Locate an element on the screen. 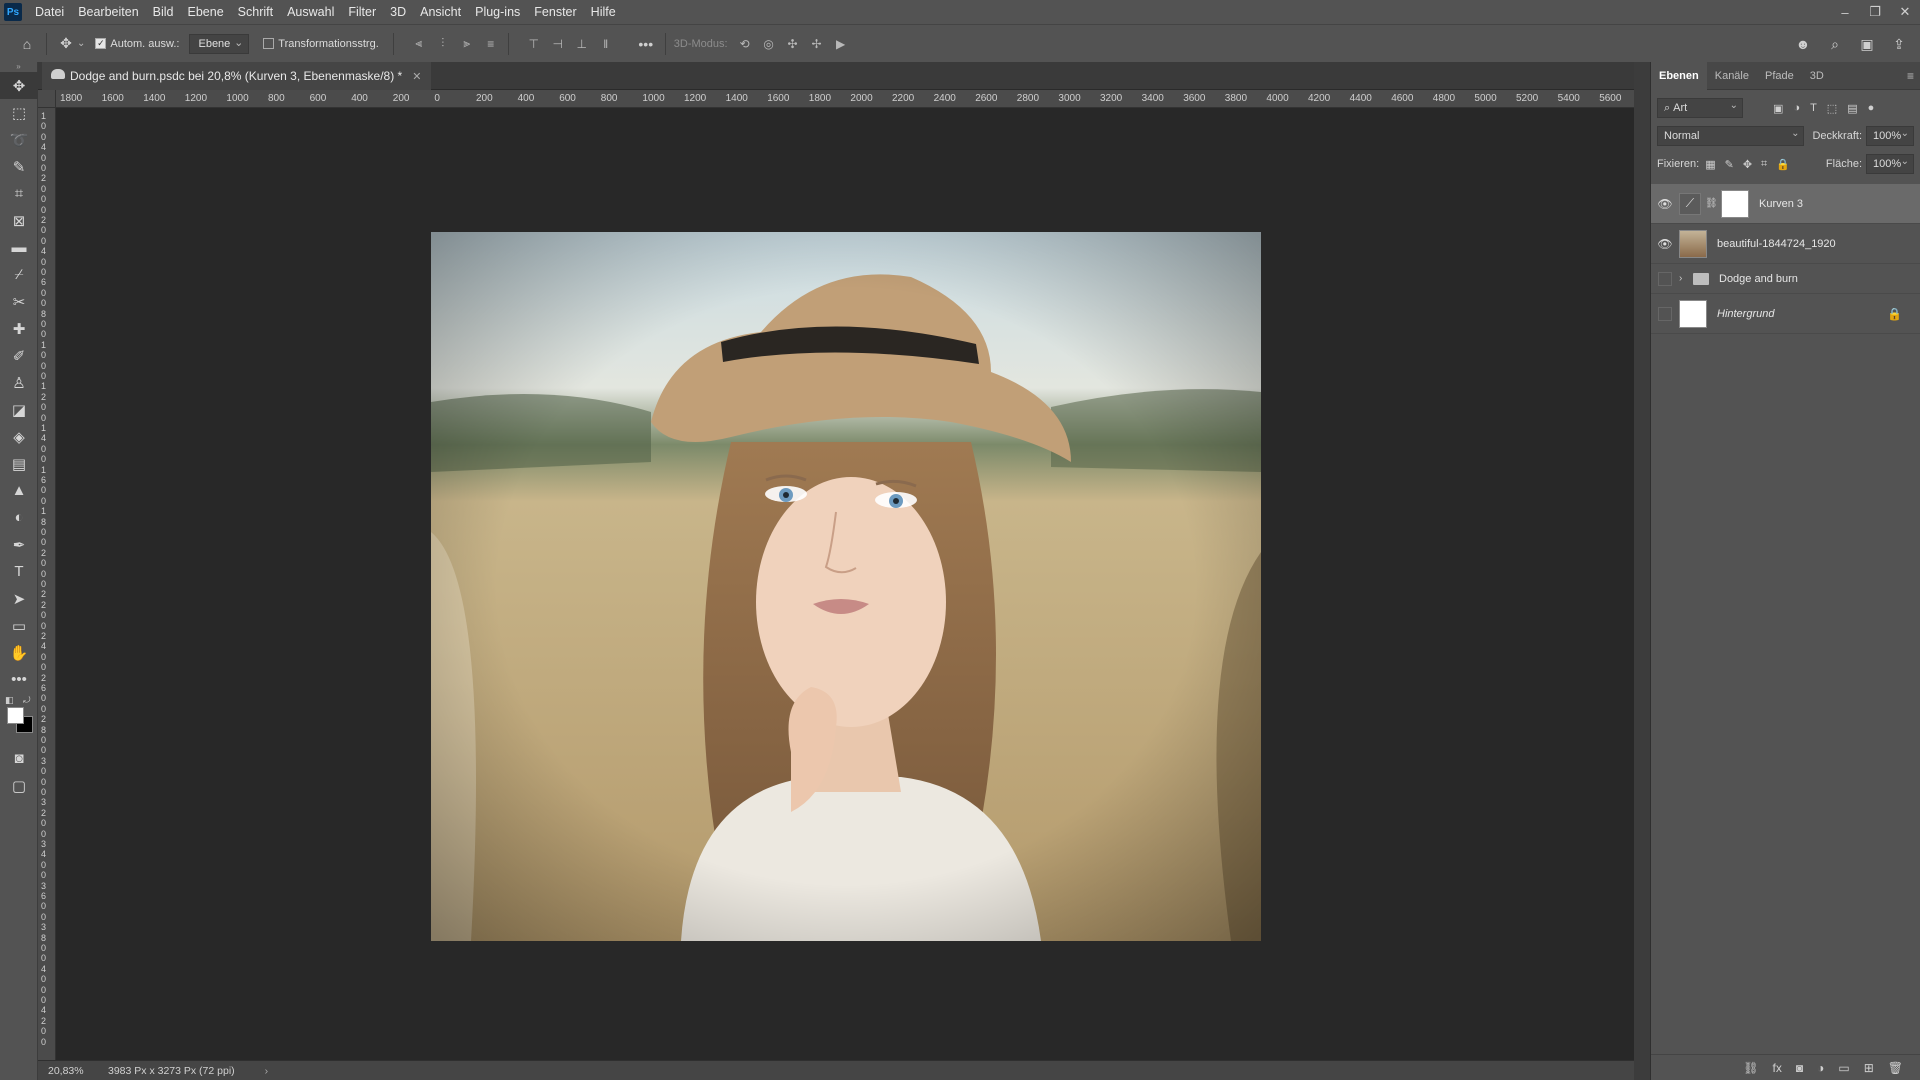  layer-mask-thumbnail is located at coordinates (1735, 203).